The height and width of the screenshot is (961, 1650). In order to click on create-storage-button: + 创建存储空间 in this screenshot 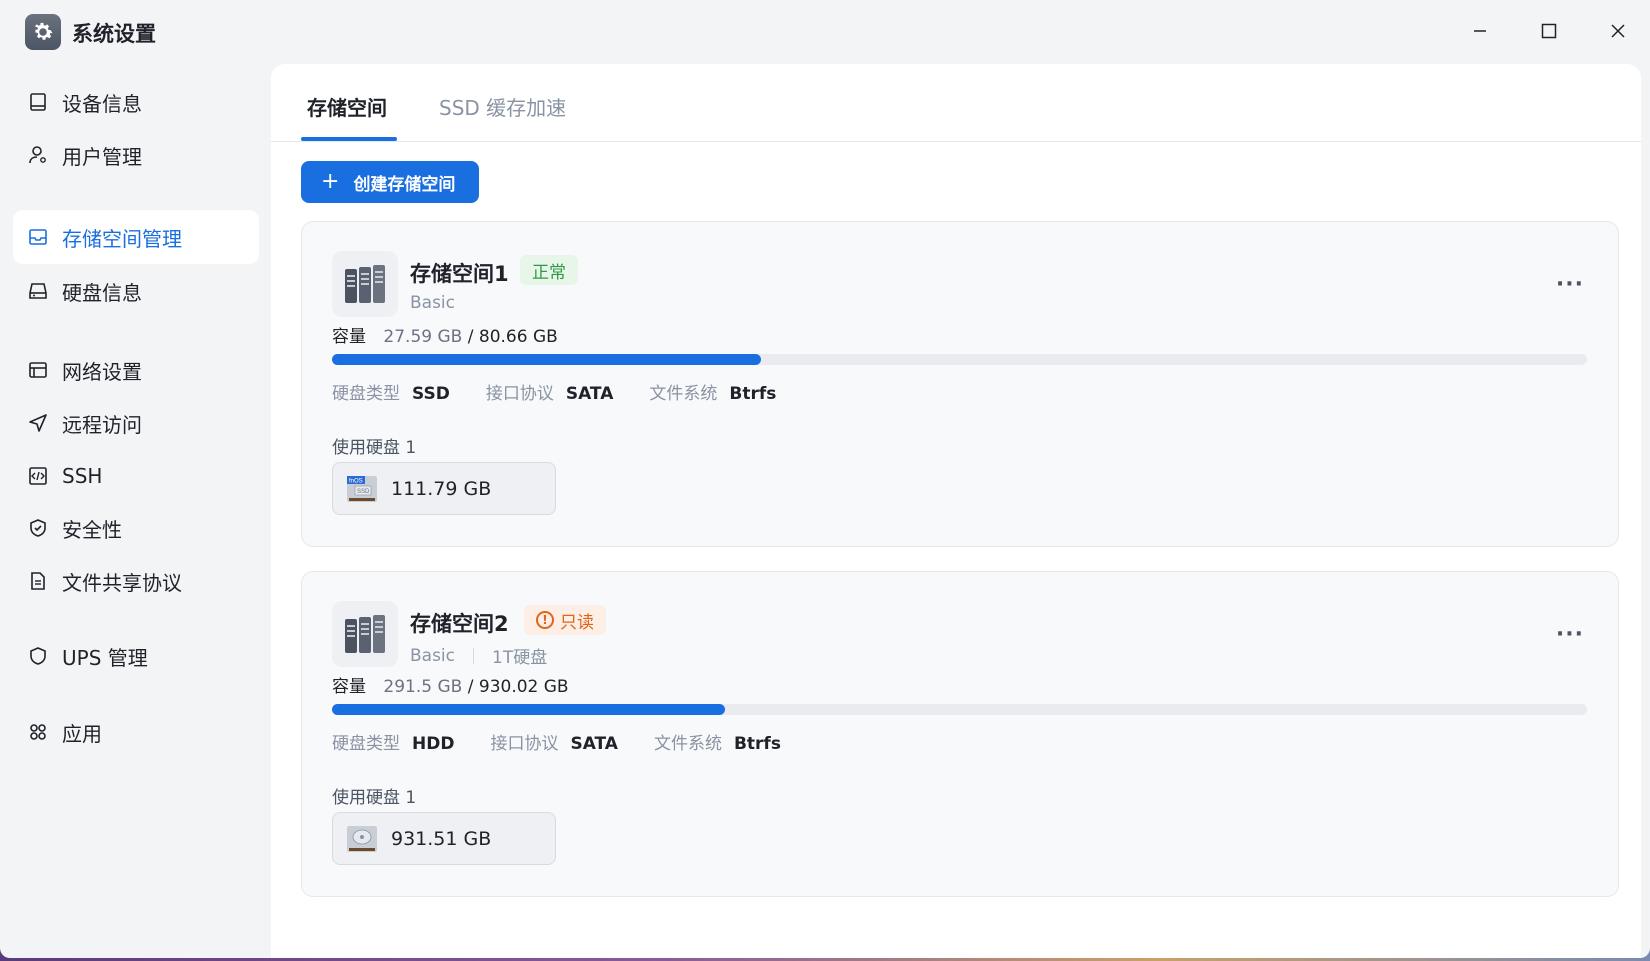, I will do `click(390, 182)`.